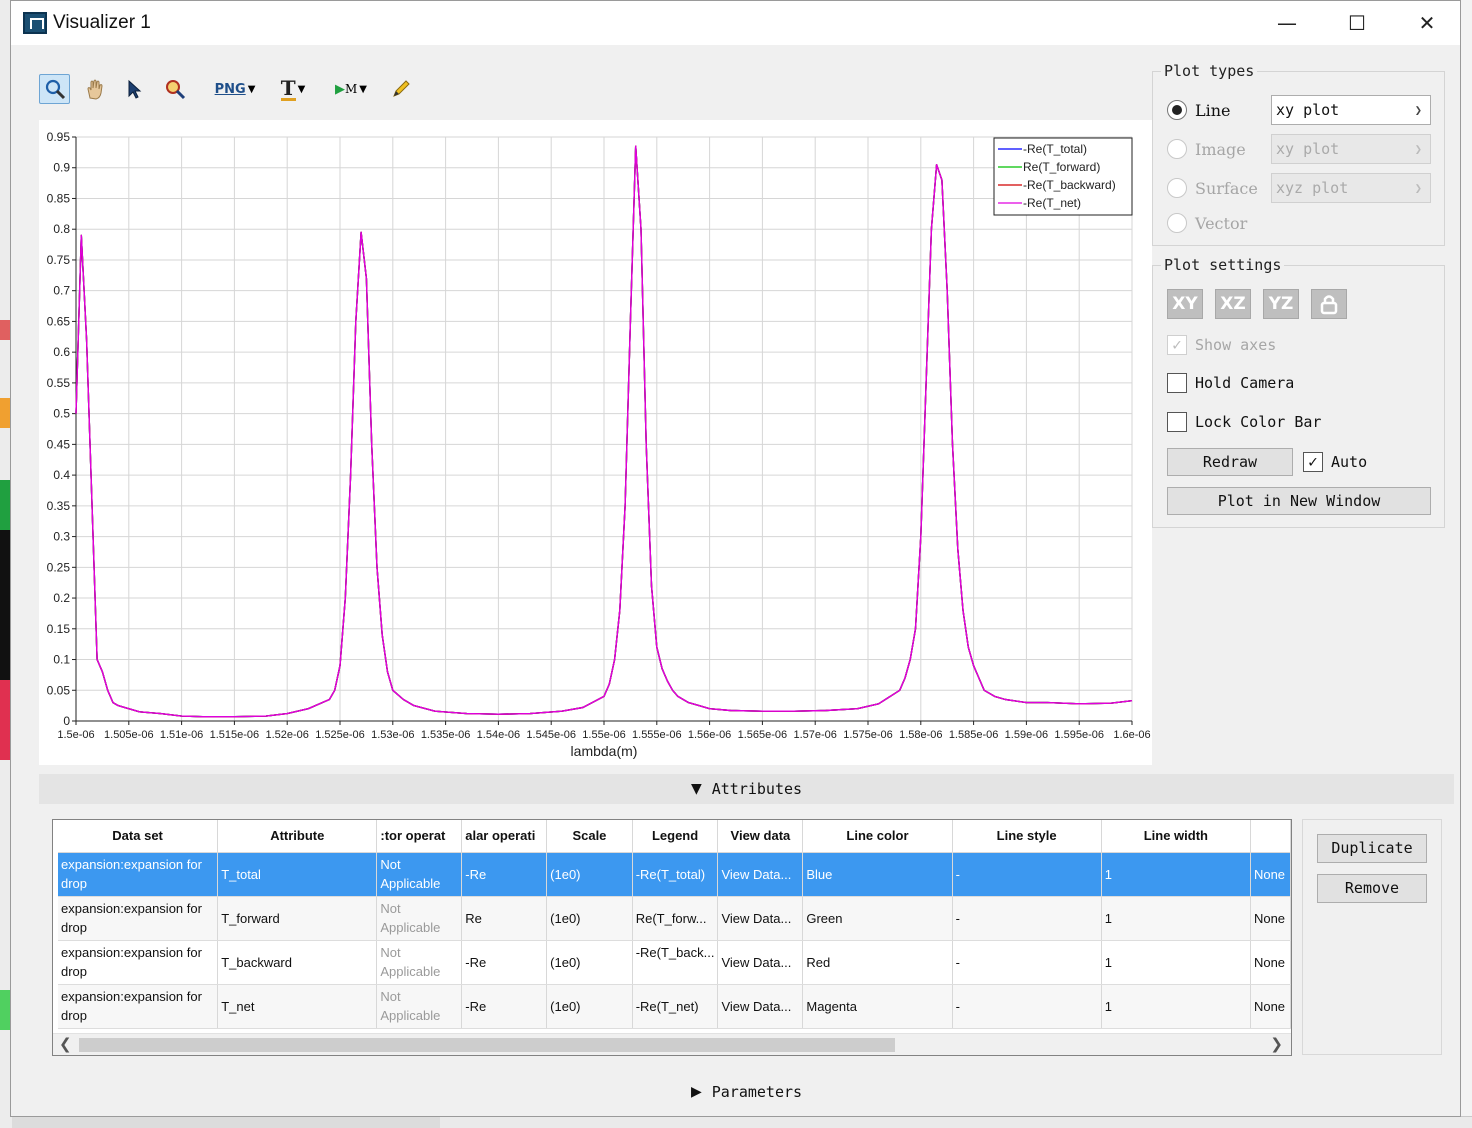 This screenshot has height=1128, width=1472. Describe the element at coordinates (297, 918) in the screenshot. I see `cell-attribute: T_forward` at that location.